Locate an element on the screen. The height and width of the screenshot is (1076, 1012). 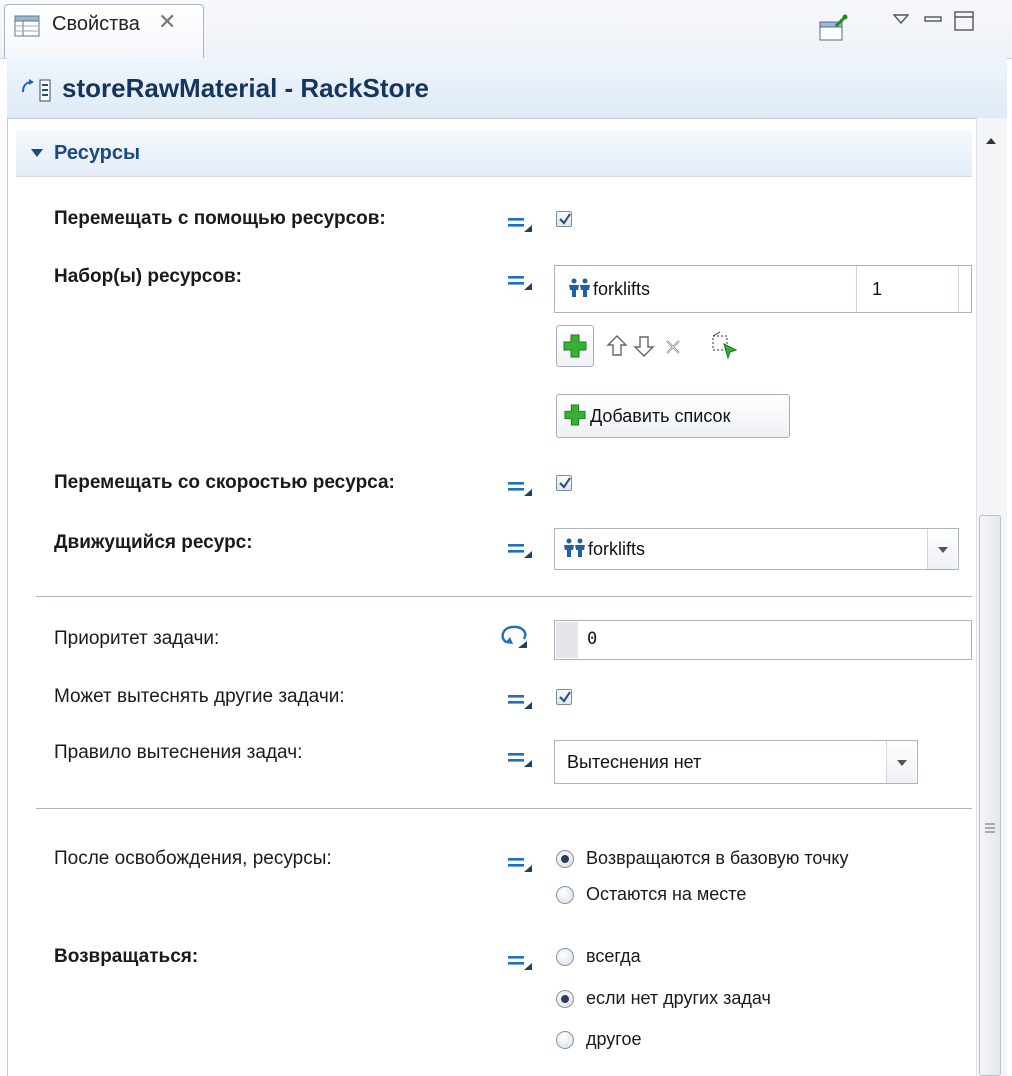
return-always-radio is located at coordinates (565, 957).